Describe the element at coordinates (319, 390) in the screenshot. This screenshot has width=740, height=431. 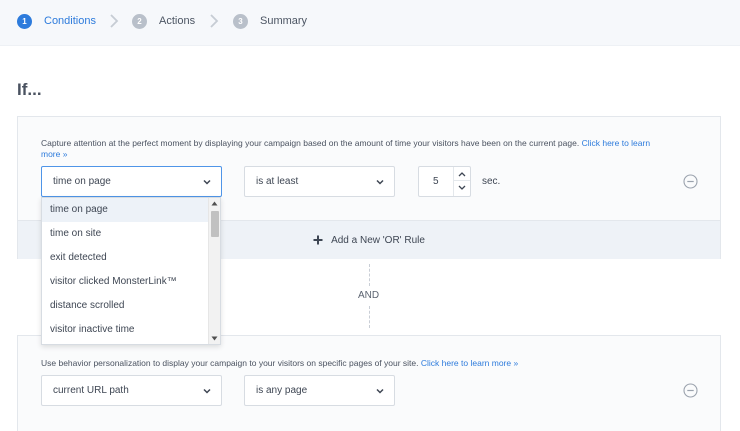
I see `operator-select: is any page` at that location.